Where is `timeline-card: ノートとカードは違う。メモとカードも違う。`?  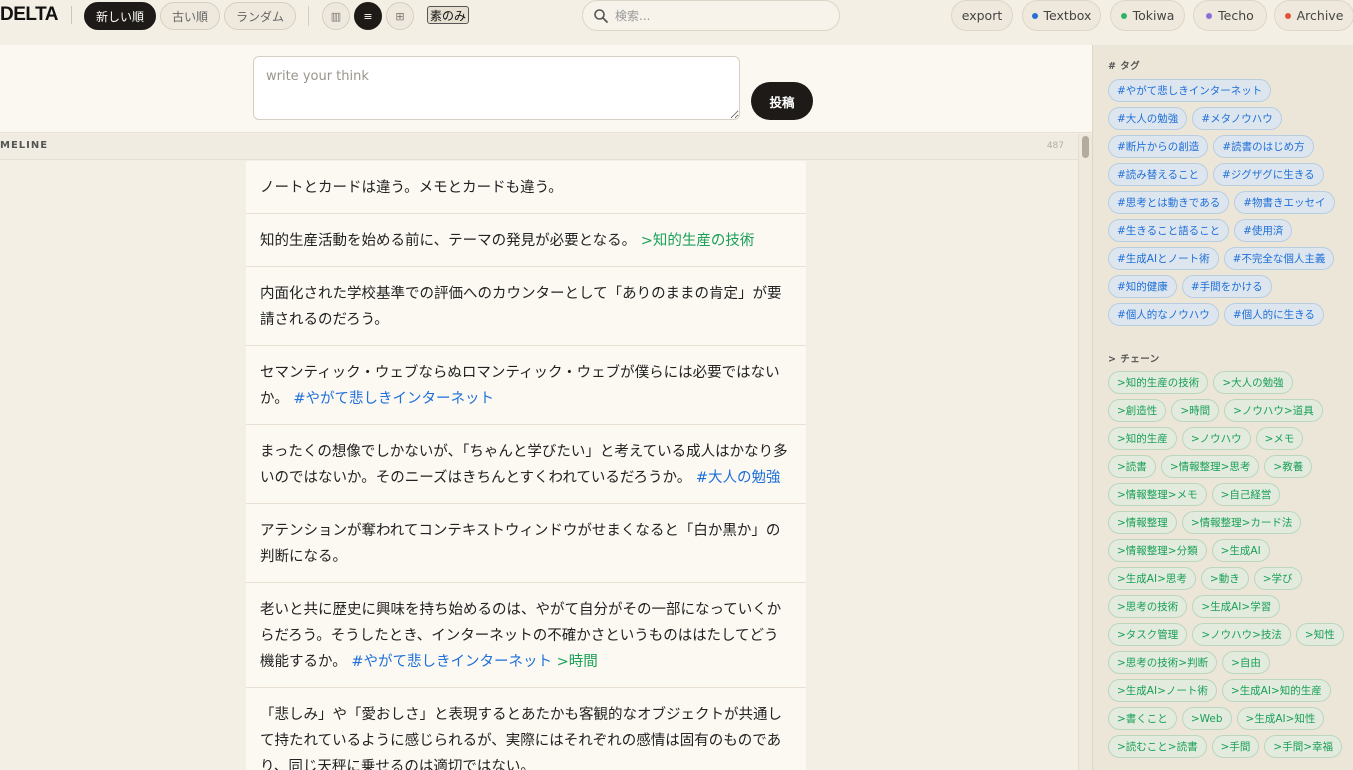
timeline-card: ノートとカードは違う。メモとカードも違う。 is located at coordinates (526, 187).